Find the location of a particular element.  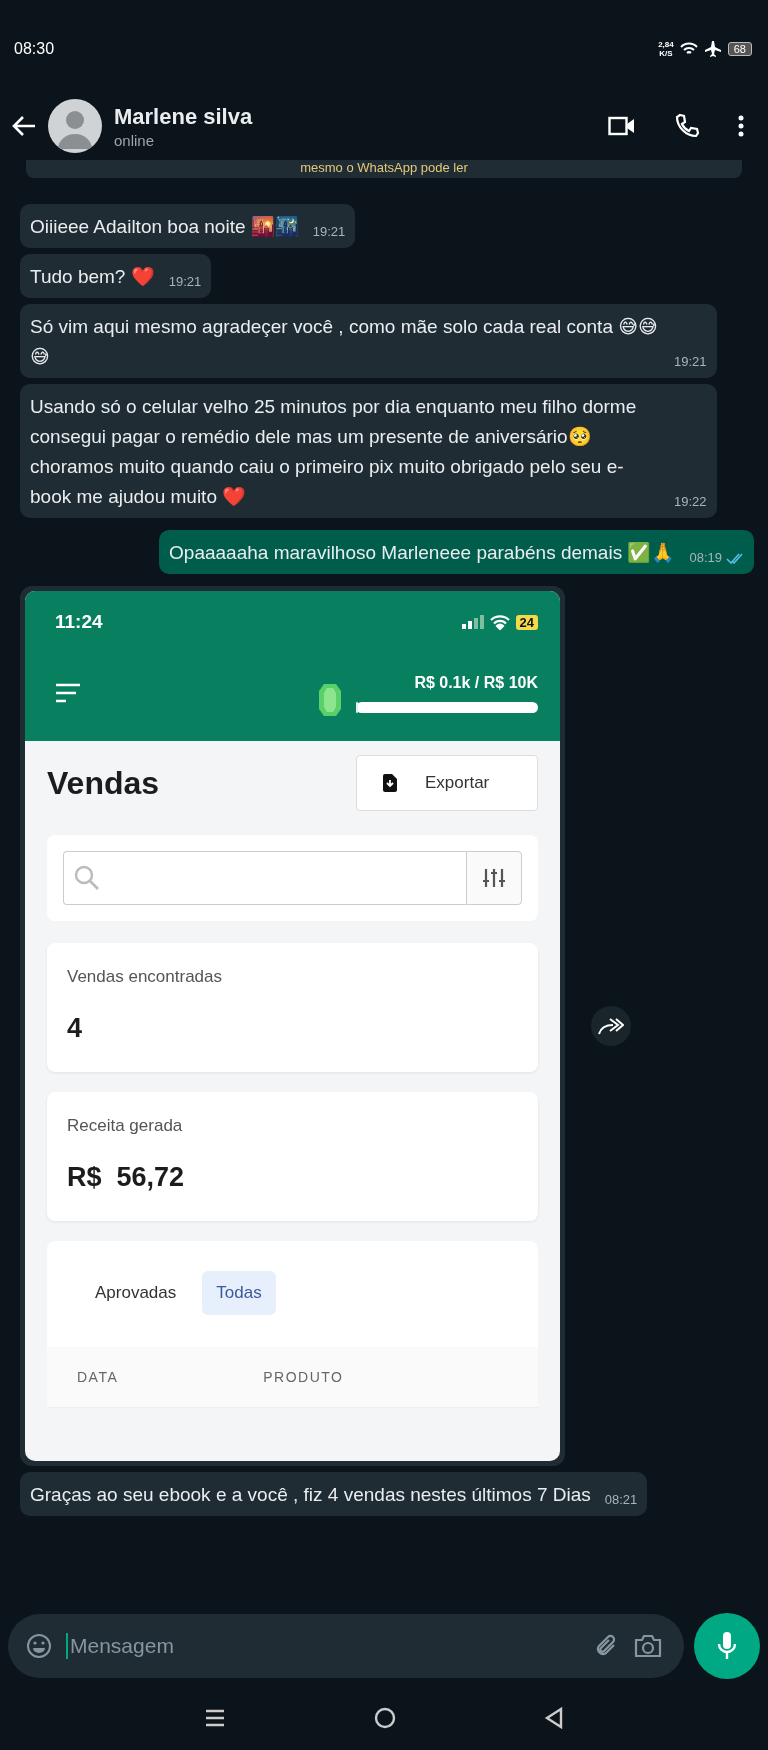

message-bar: Mensagem is located at coordinates (346, 1646).